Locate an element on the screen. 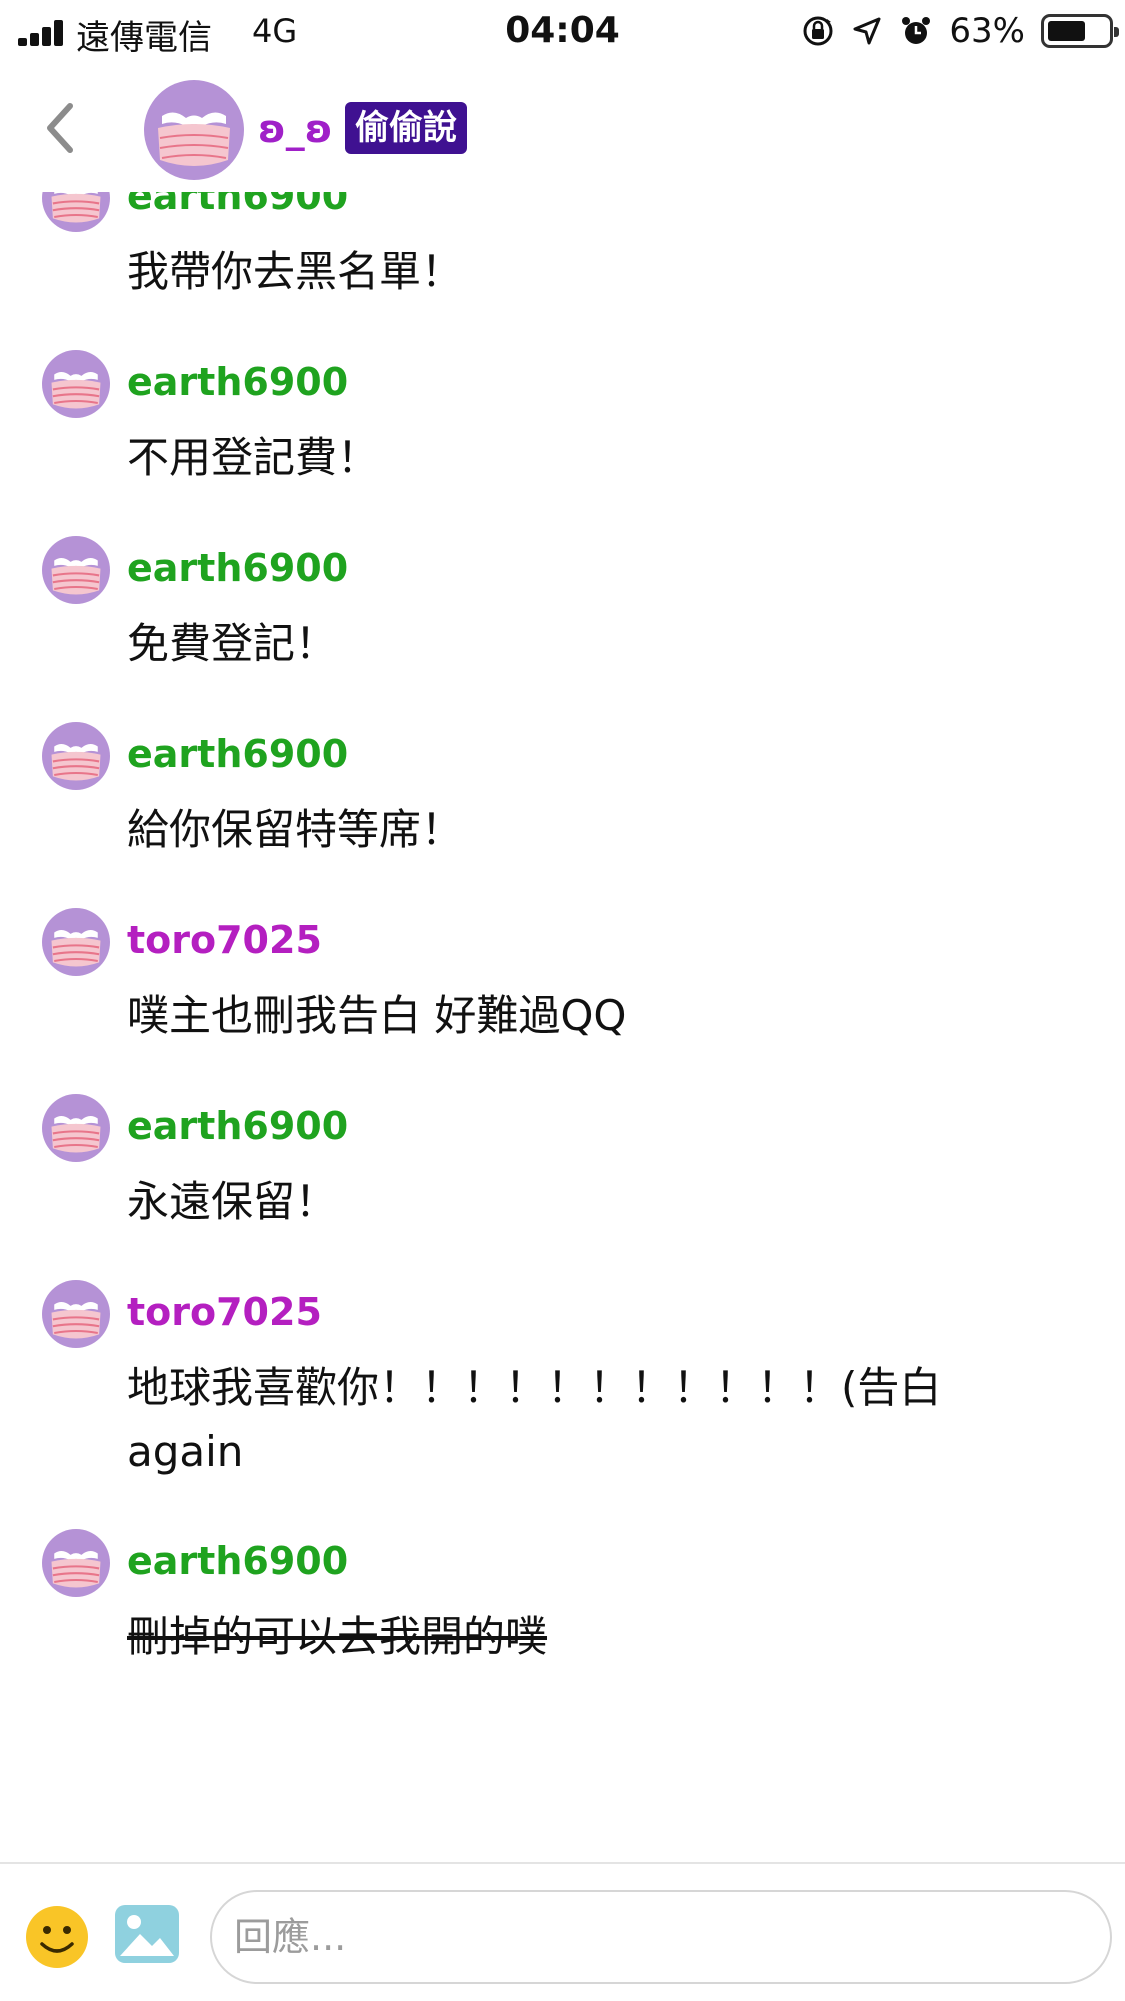  smiley-icon is located at coordinates (57, 1937).